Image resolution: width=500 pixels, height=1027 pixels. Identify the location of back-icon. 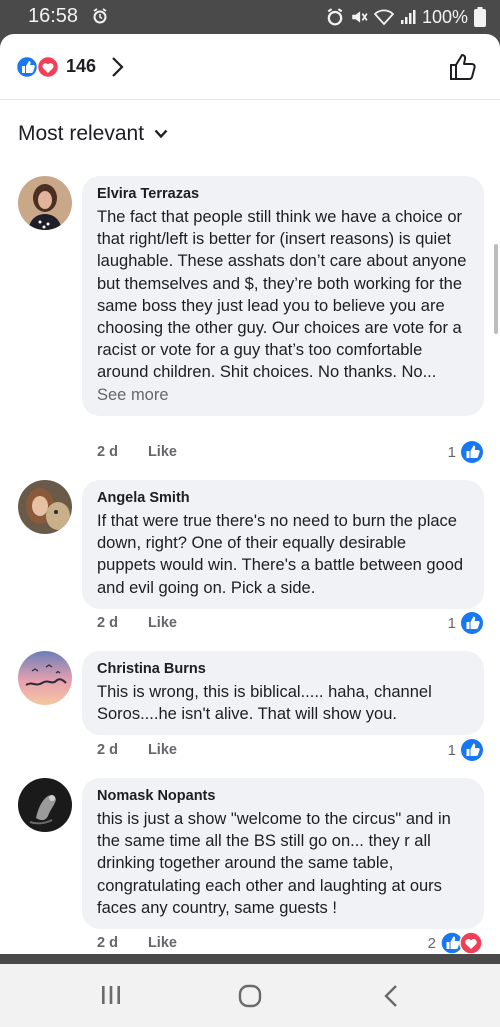
(391, 996).